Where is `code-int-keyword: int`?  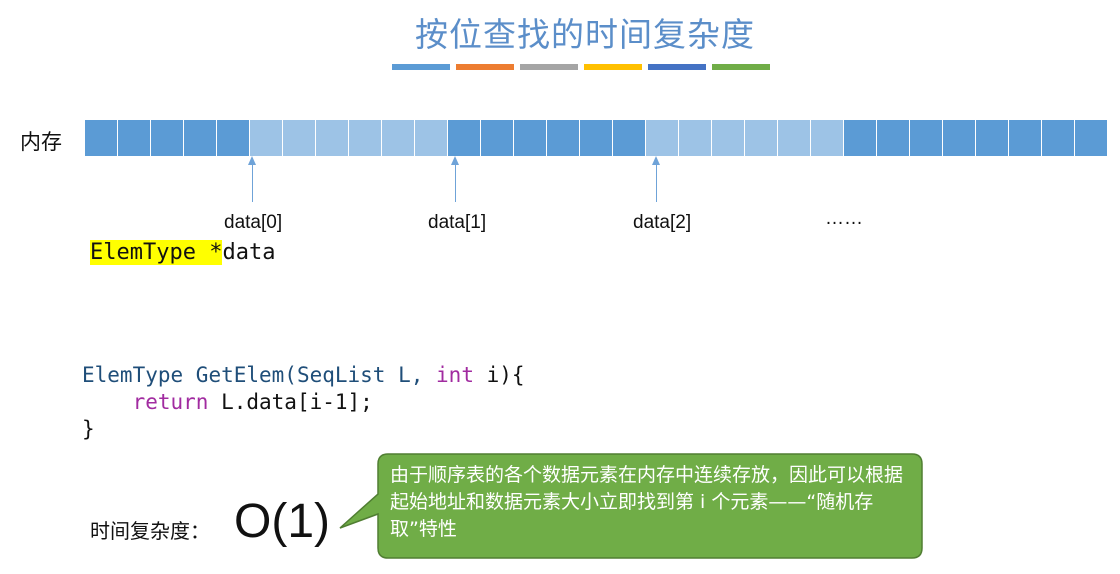 code-int-keyword: int is located at coordinates (455, 375).